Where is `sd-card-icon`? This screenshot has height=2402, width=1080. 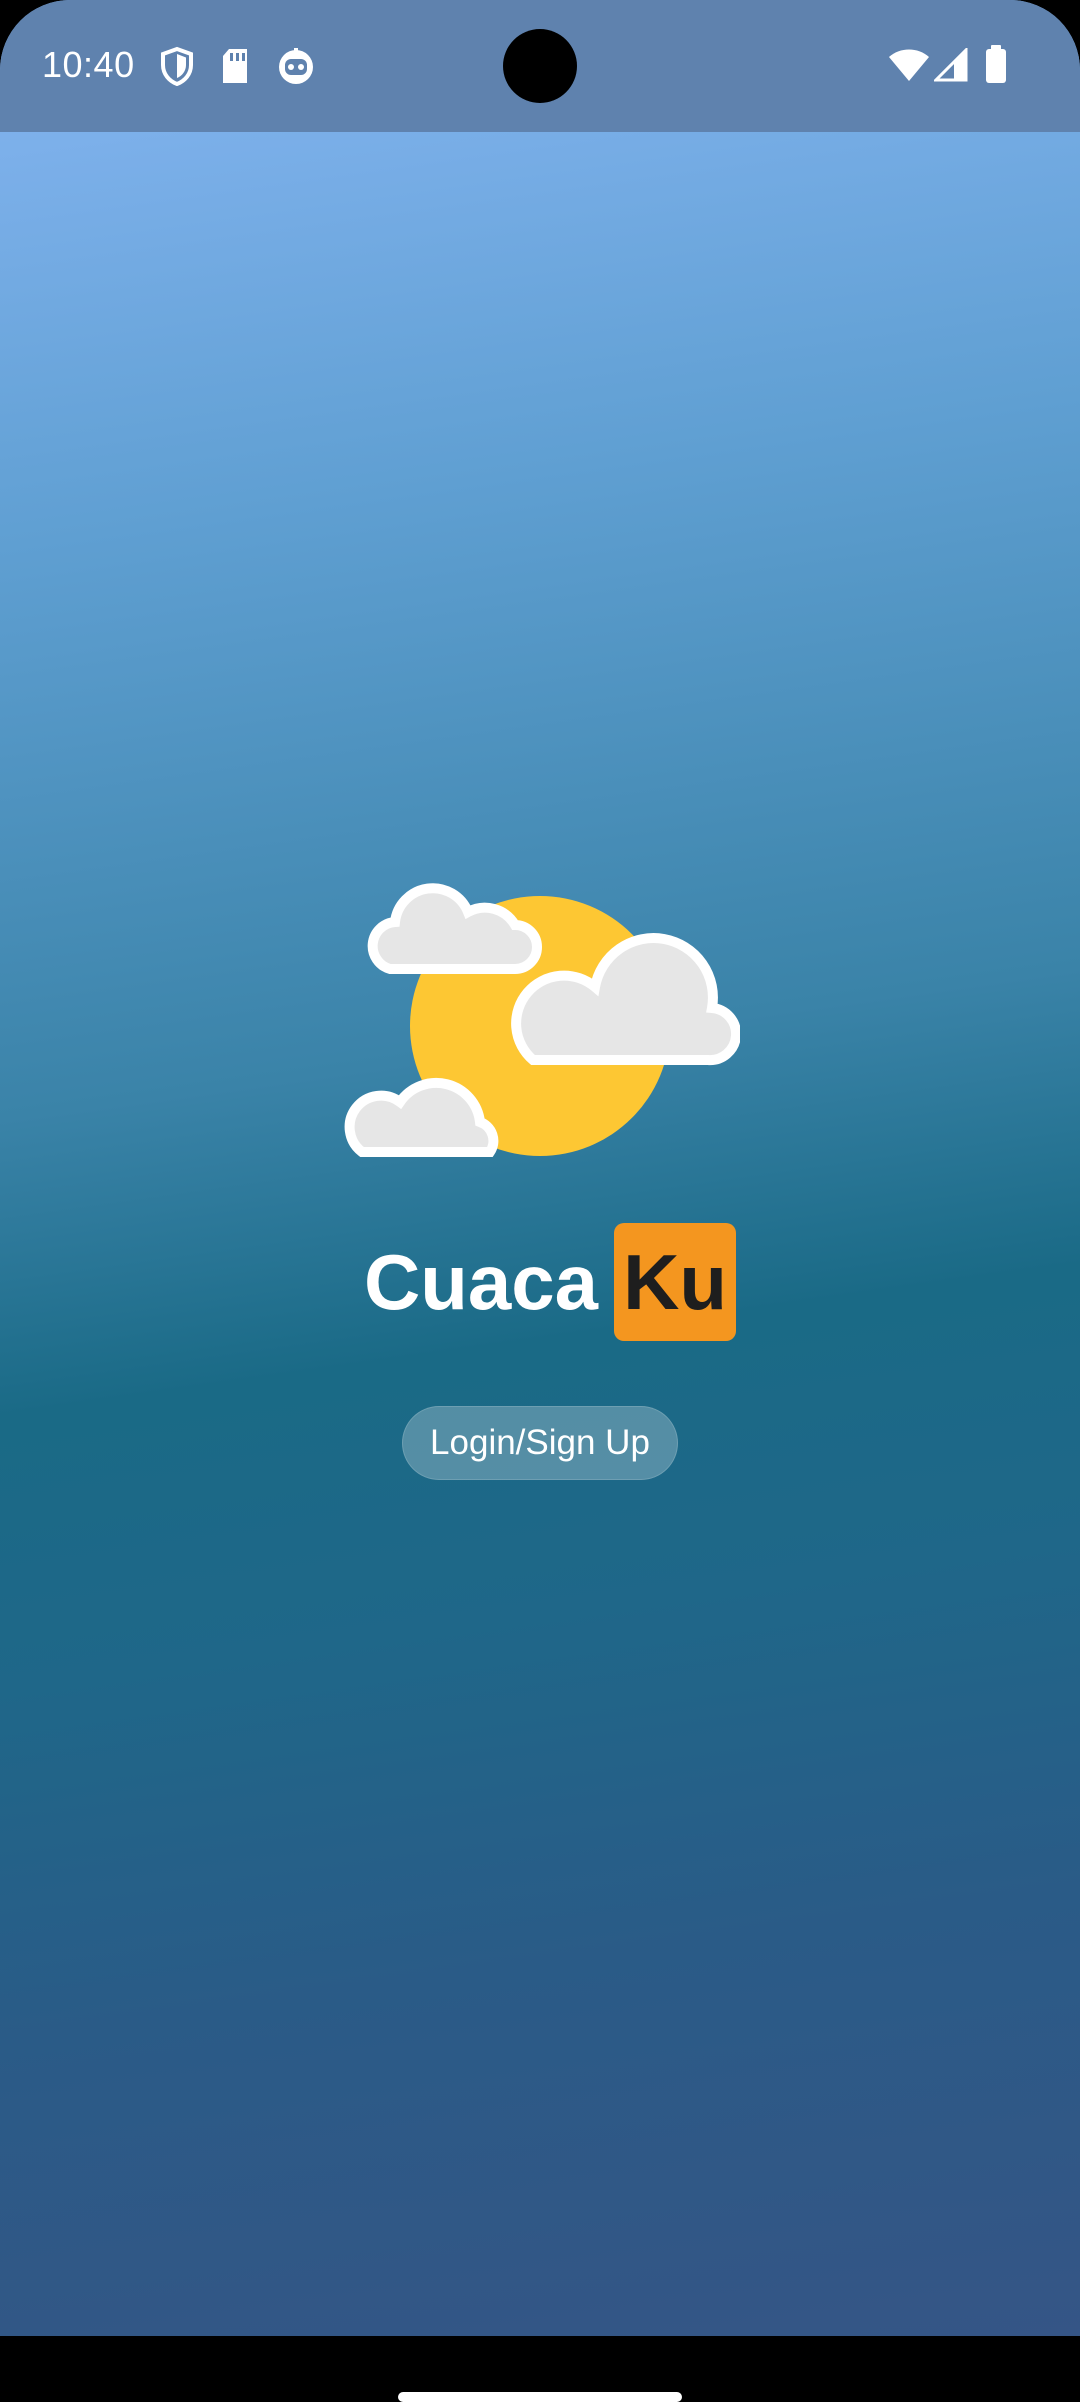
sd-card-icon is located at coordinates (235, 66).